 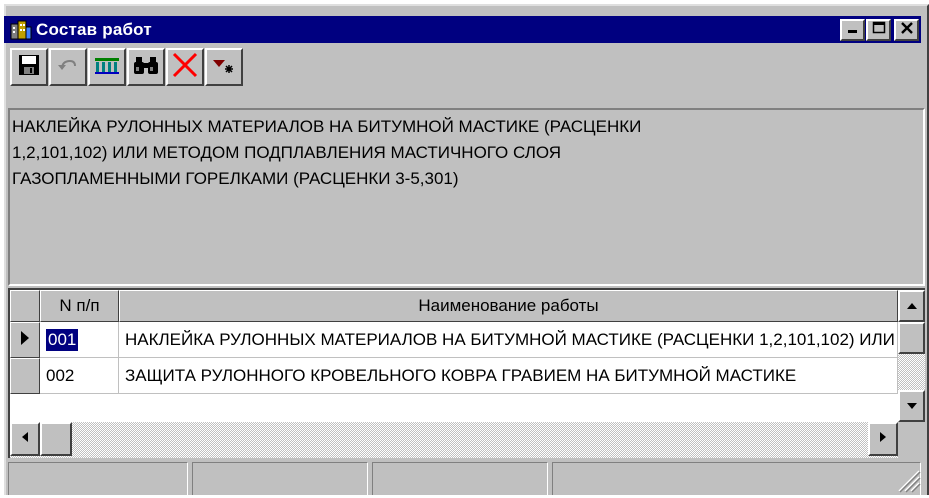 I want to click on arrow-up-icon, so click(x=912, y=306).